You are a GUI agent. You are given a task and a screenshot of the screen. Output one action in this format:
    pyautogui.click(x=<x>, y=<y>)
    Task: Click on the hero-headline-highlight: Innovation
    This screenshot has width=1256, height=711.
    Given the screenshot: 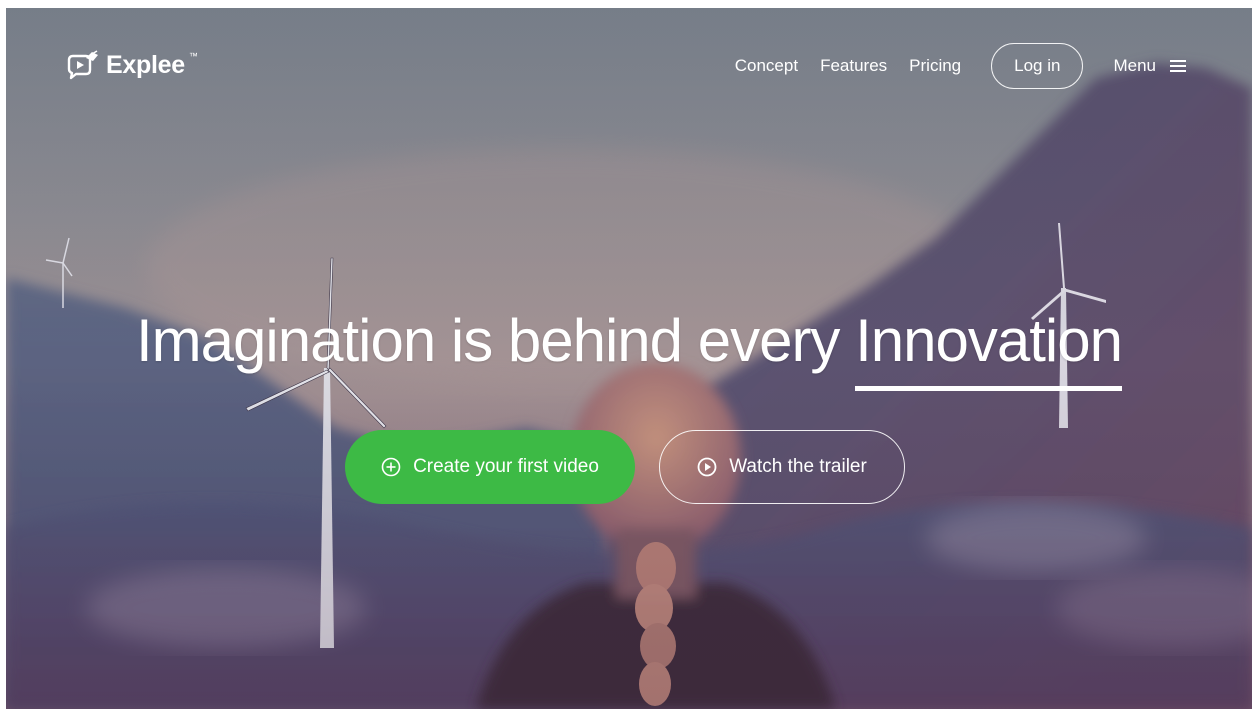 What is the action you would take?
    pyautogui.click(x=989, y=340)
    